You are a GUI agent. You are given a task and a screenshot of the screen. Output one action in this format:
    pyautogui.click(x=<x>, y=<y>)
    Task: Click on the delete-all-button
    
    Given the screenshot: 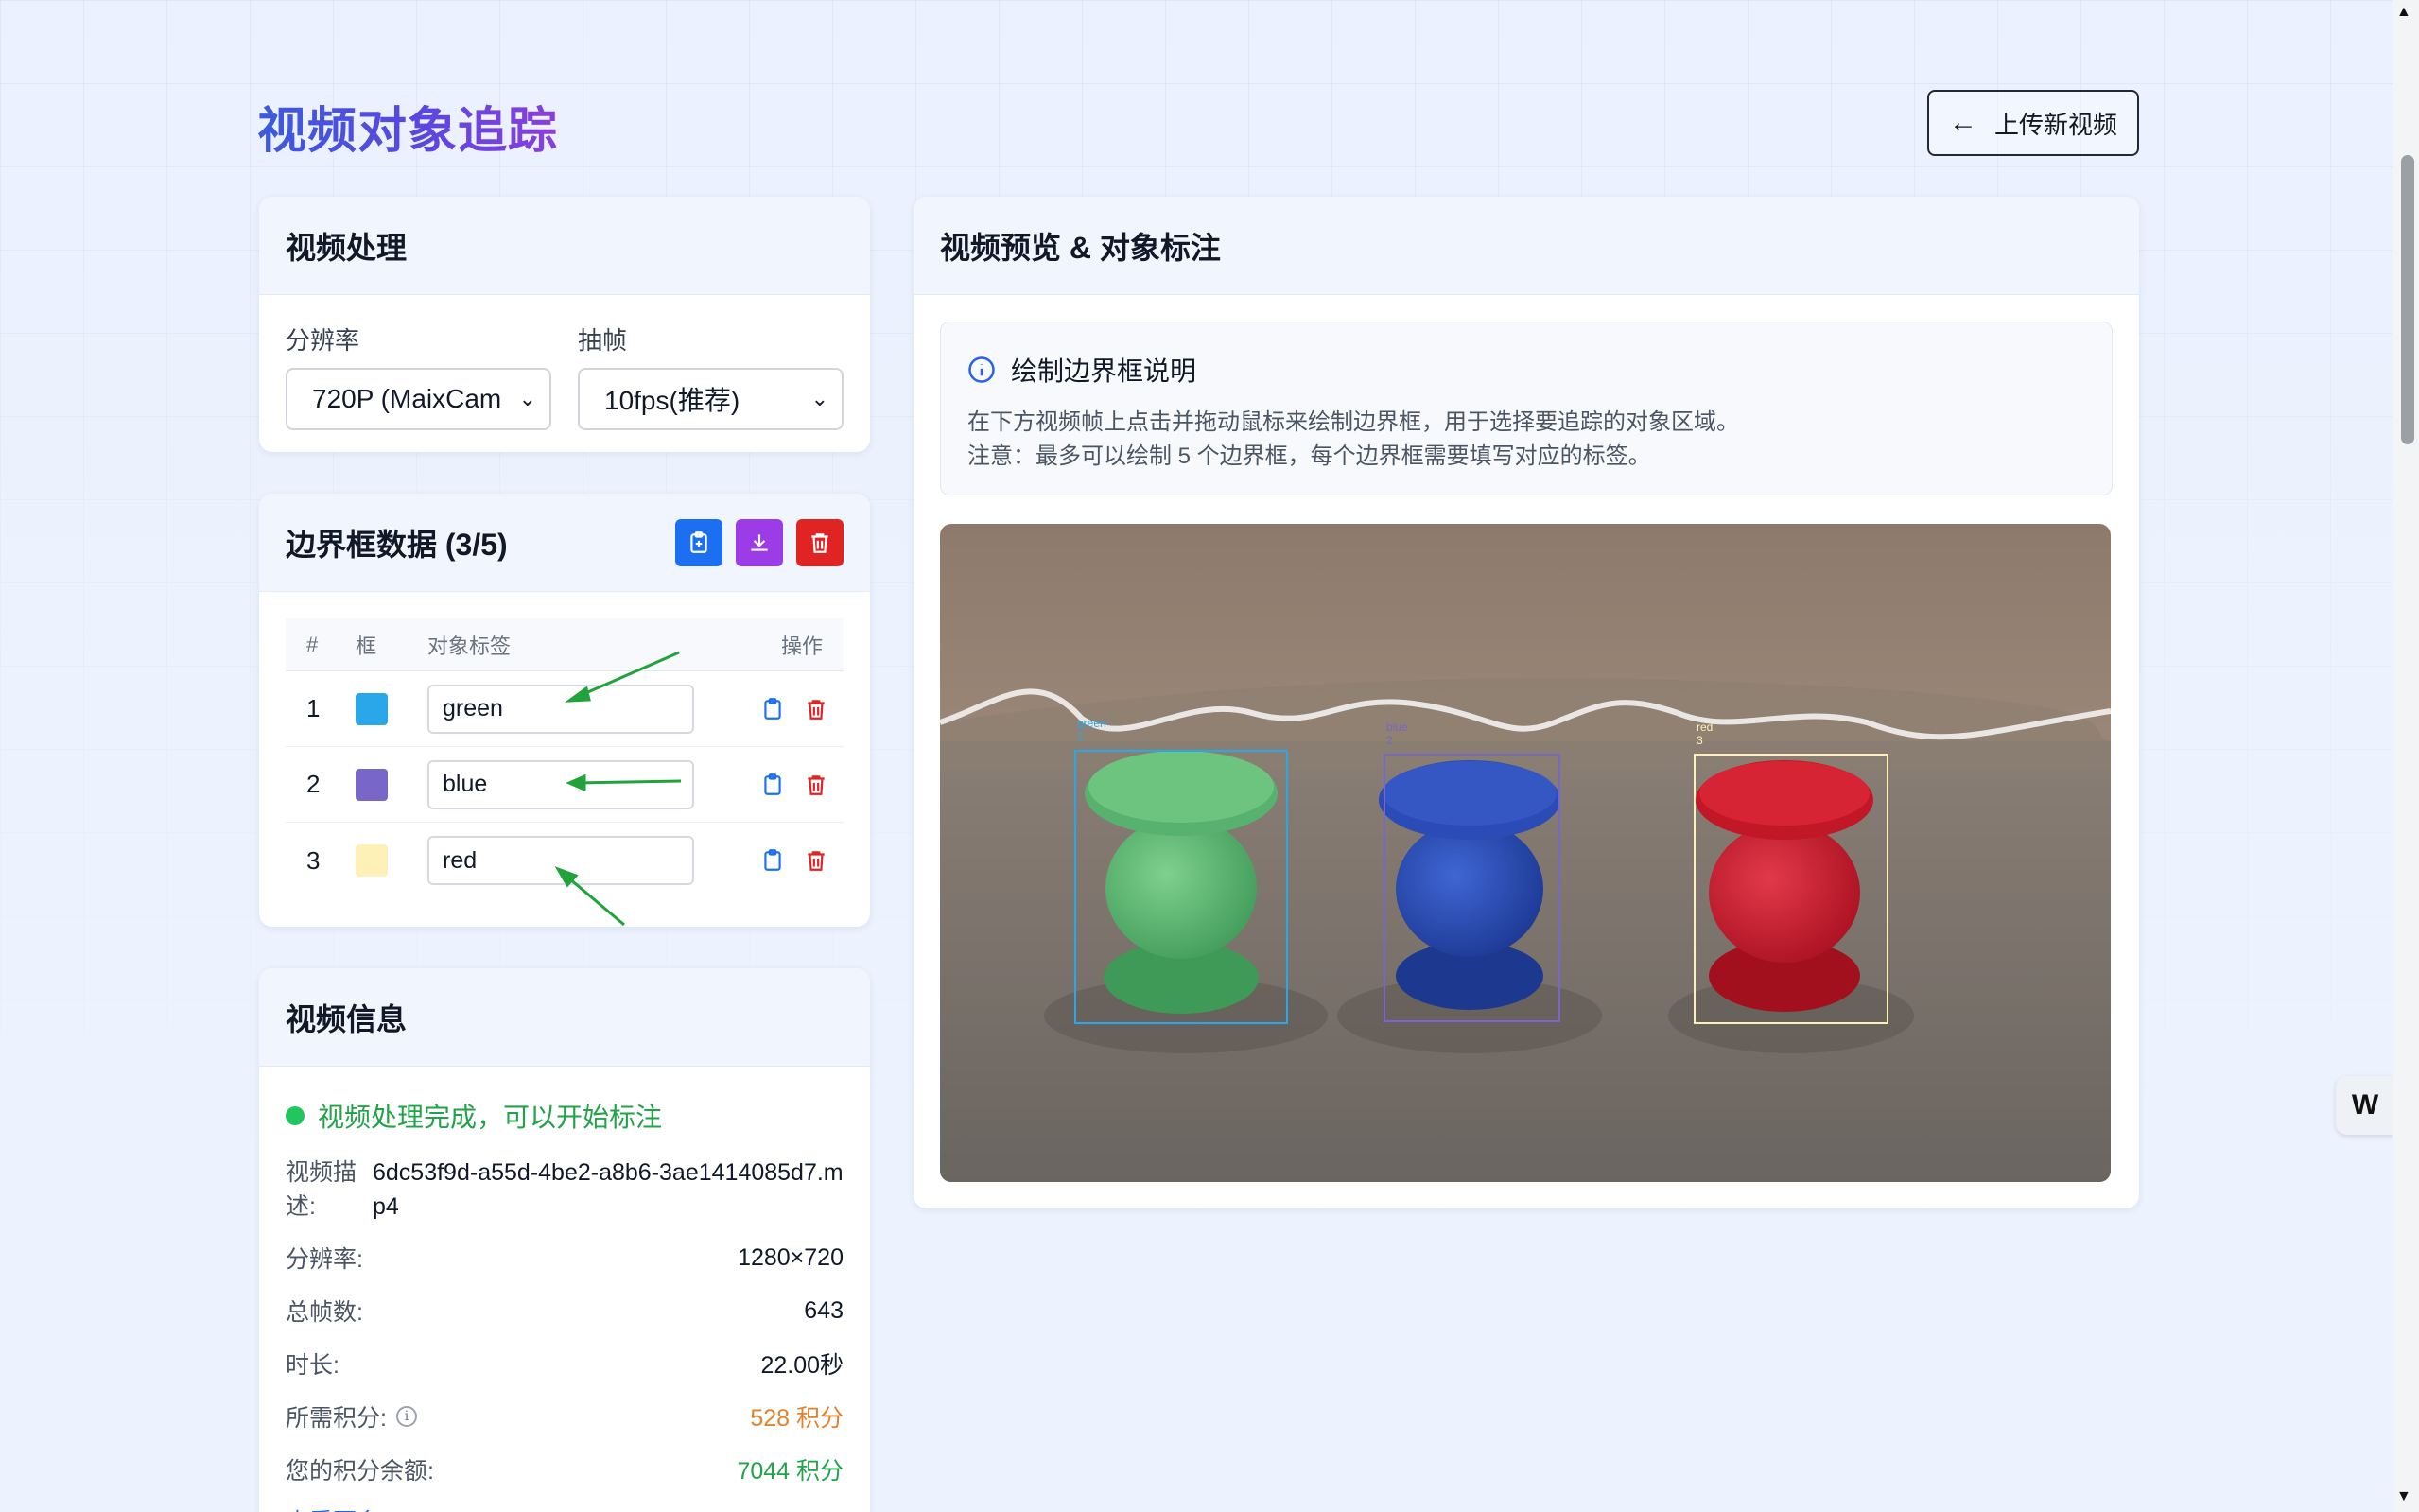 What is the action you would take?
    pyautogui.click(x=820, y=542)
    